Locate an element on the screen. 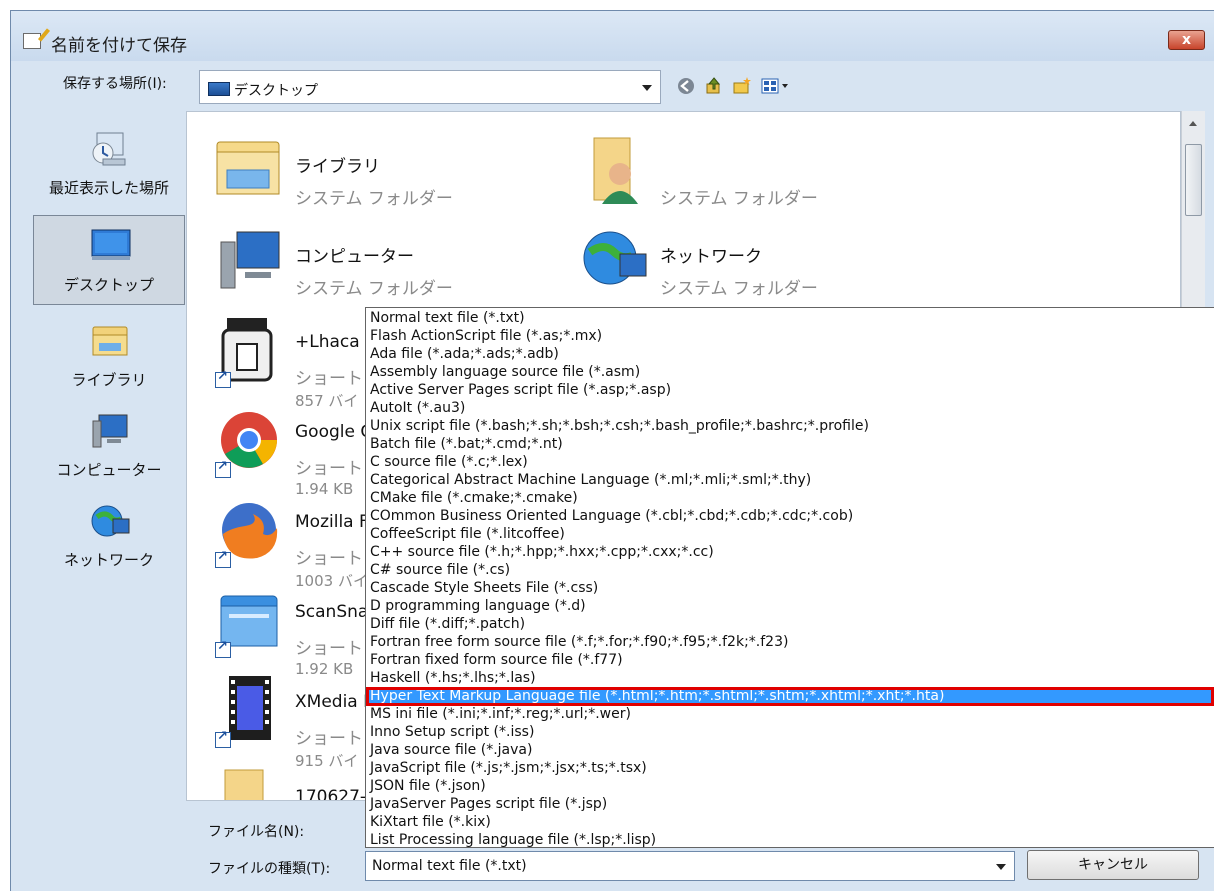 This screenshot has height=891, width=1214. scroll-thumb is located at coordinates (1193, 180).